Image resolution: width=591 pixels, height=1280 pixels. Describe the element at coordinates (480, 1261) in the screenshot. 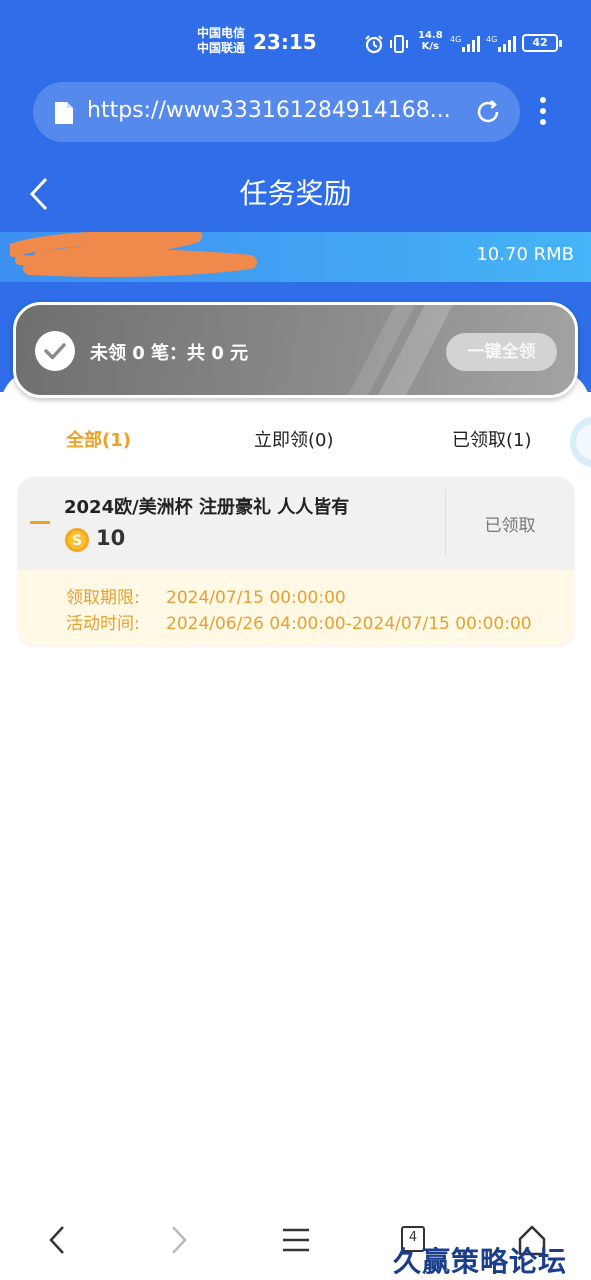

I see `watermark: 久赢策略论坛` at that location.